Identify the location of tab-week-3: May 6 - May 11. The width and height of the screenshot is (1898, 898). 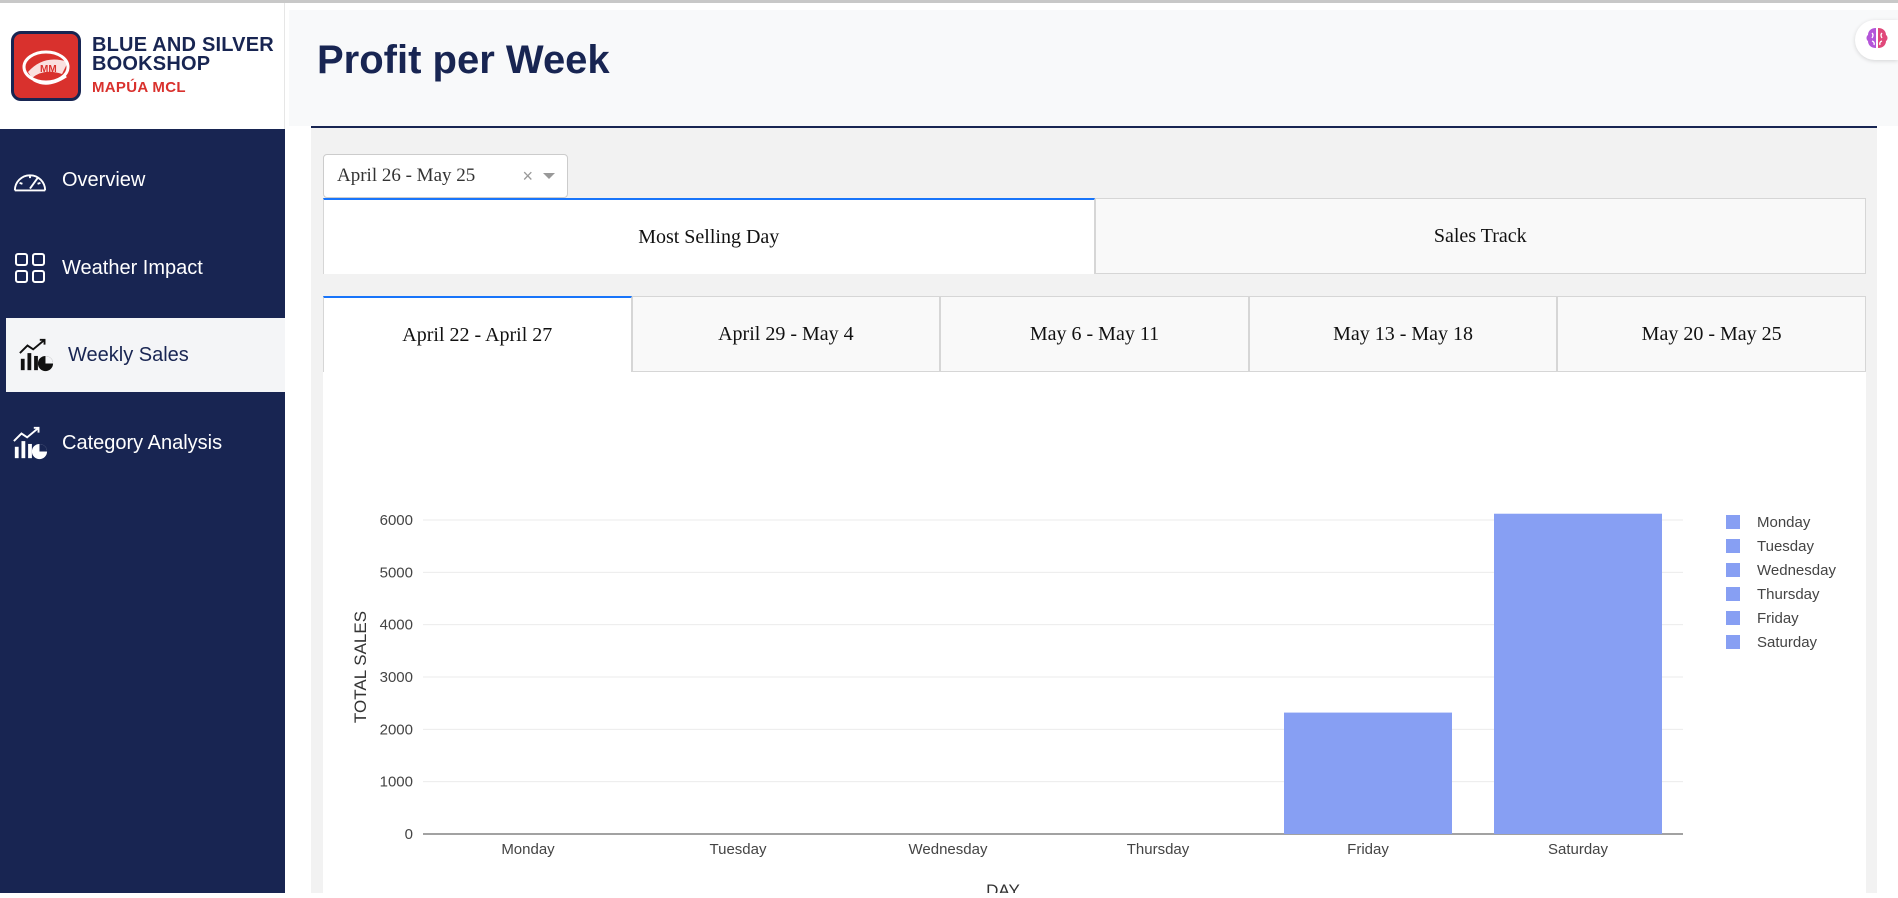
(1094, 334).